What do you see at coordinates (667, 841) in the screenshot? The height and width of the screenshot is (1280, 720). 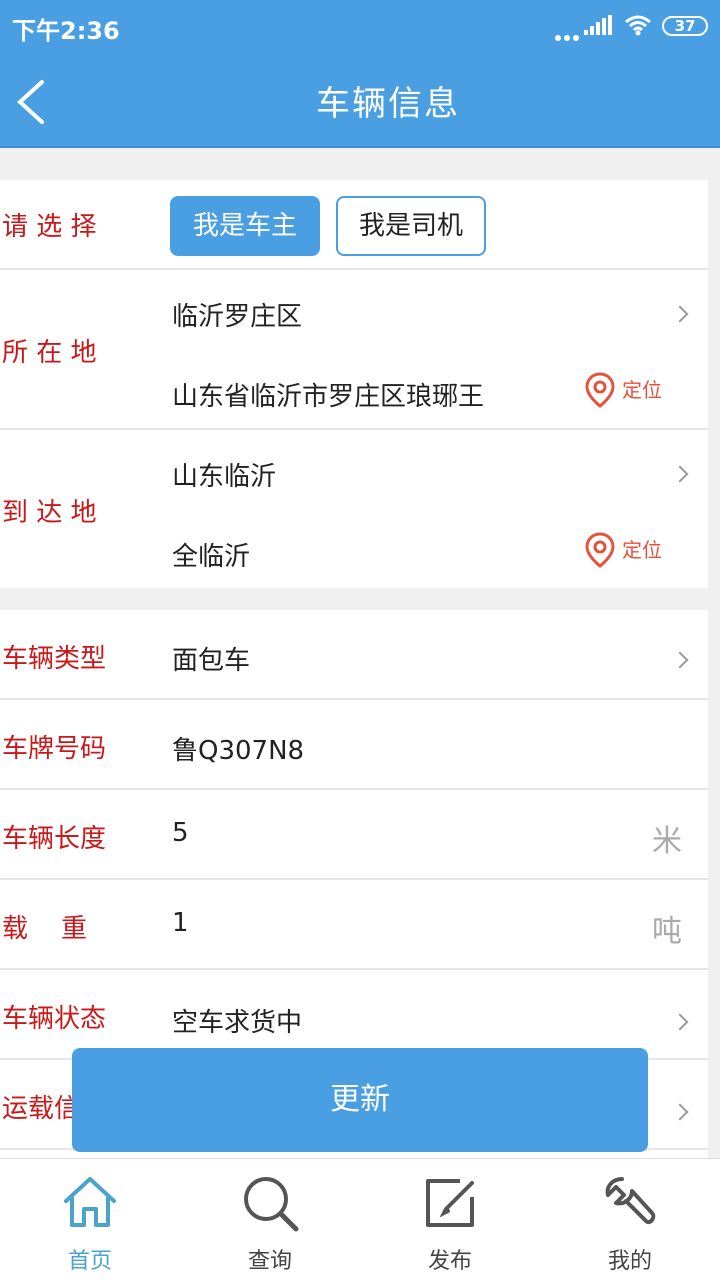 I see `length-unit: 米` at bounding box center [667, 841].